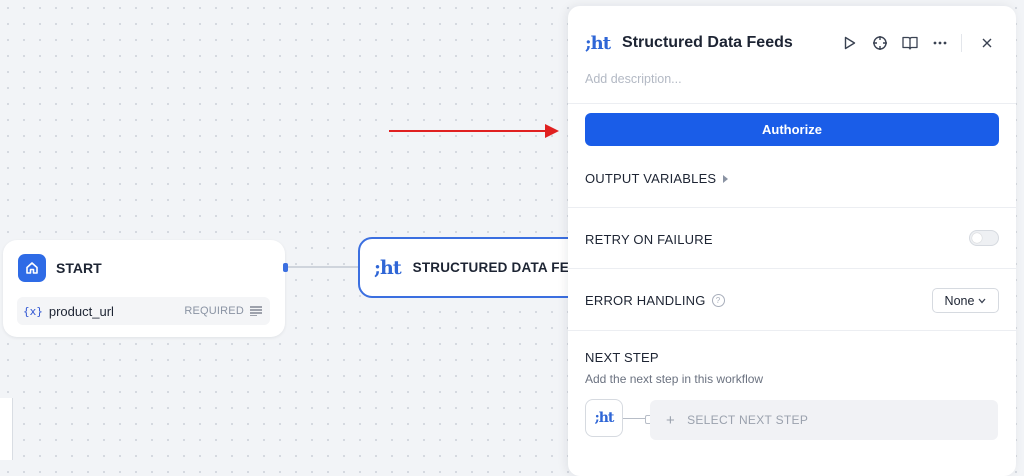 The image size is (1024, 476). Describe the element at coordinates (634, 418) in the screenshot. I see `next-step-connector` at that location.